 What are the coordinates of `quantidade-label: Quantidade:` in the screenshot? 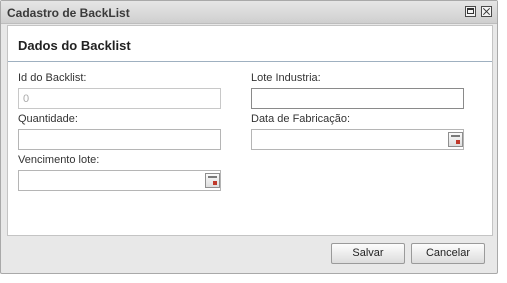 It's located at (48, 119).